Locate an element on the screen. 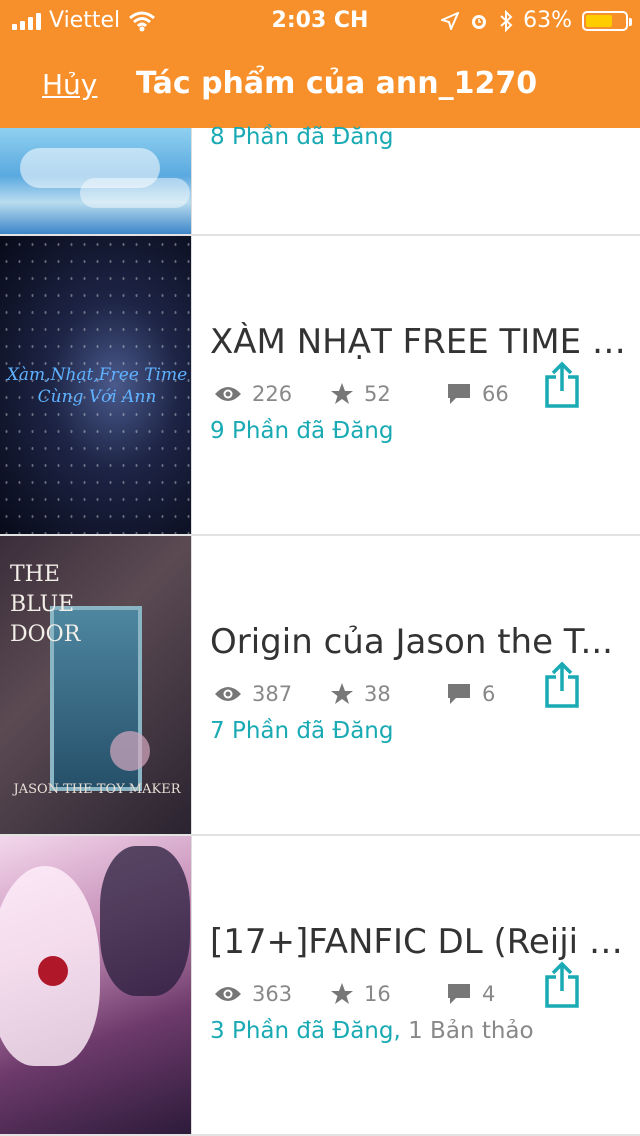 This screenshot has width=640, height=1136. story-parts: 7 Phần đã Đăng is located at coordinates (302, 731).